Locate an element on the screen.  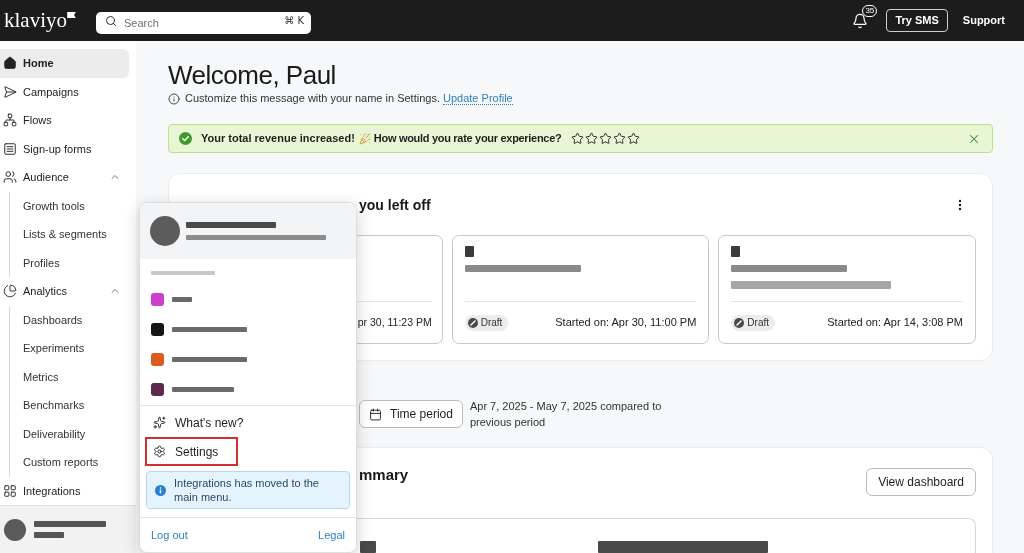
settings-icon is located at coordinates (159, 451).